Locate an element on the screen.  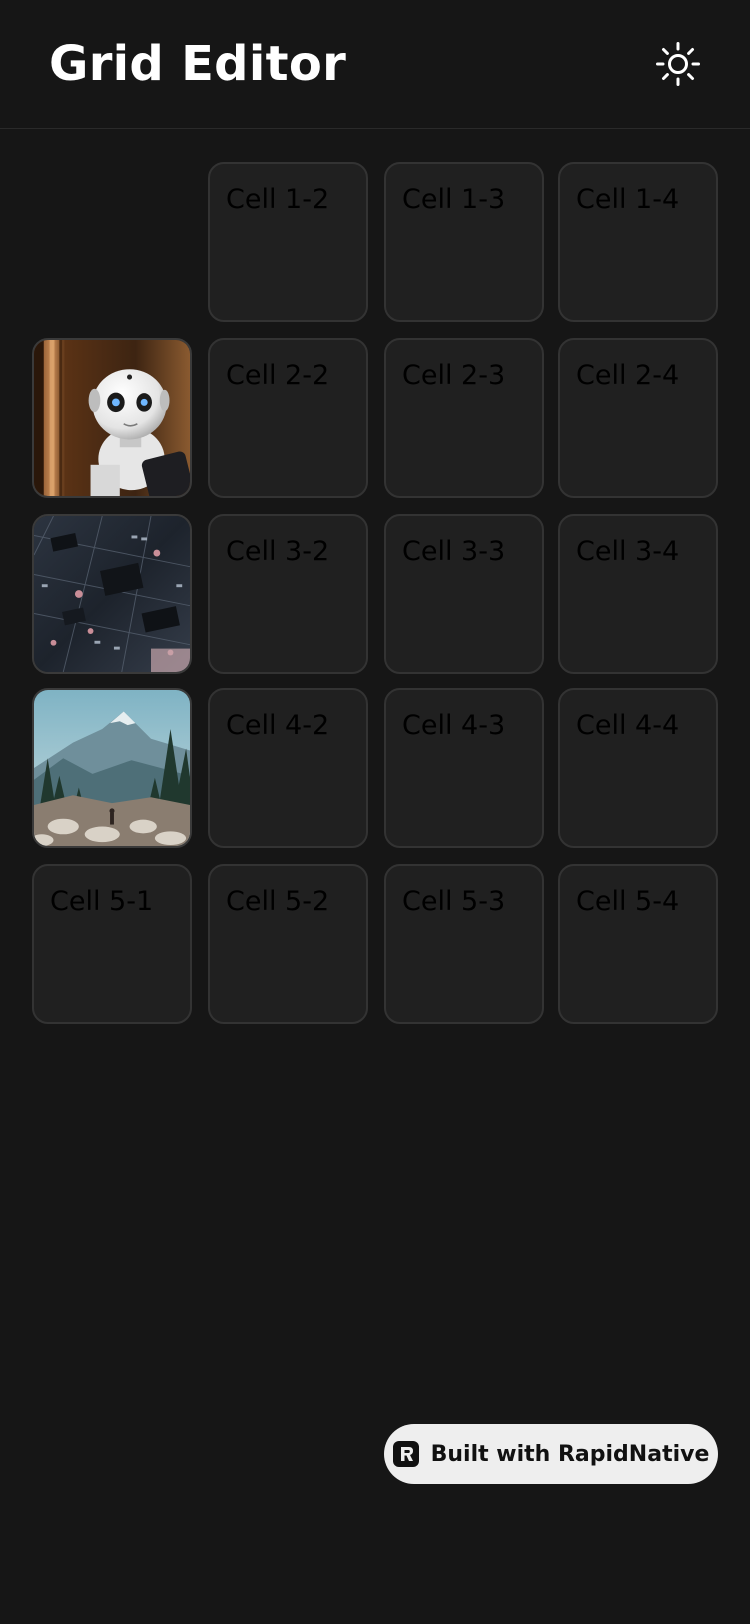
cell-label: Cell 5-4 is located at coordinates (628, 901).